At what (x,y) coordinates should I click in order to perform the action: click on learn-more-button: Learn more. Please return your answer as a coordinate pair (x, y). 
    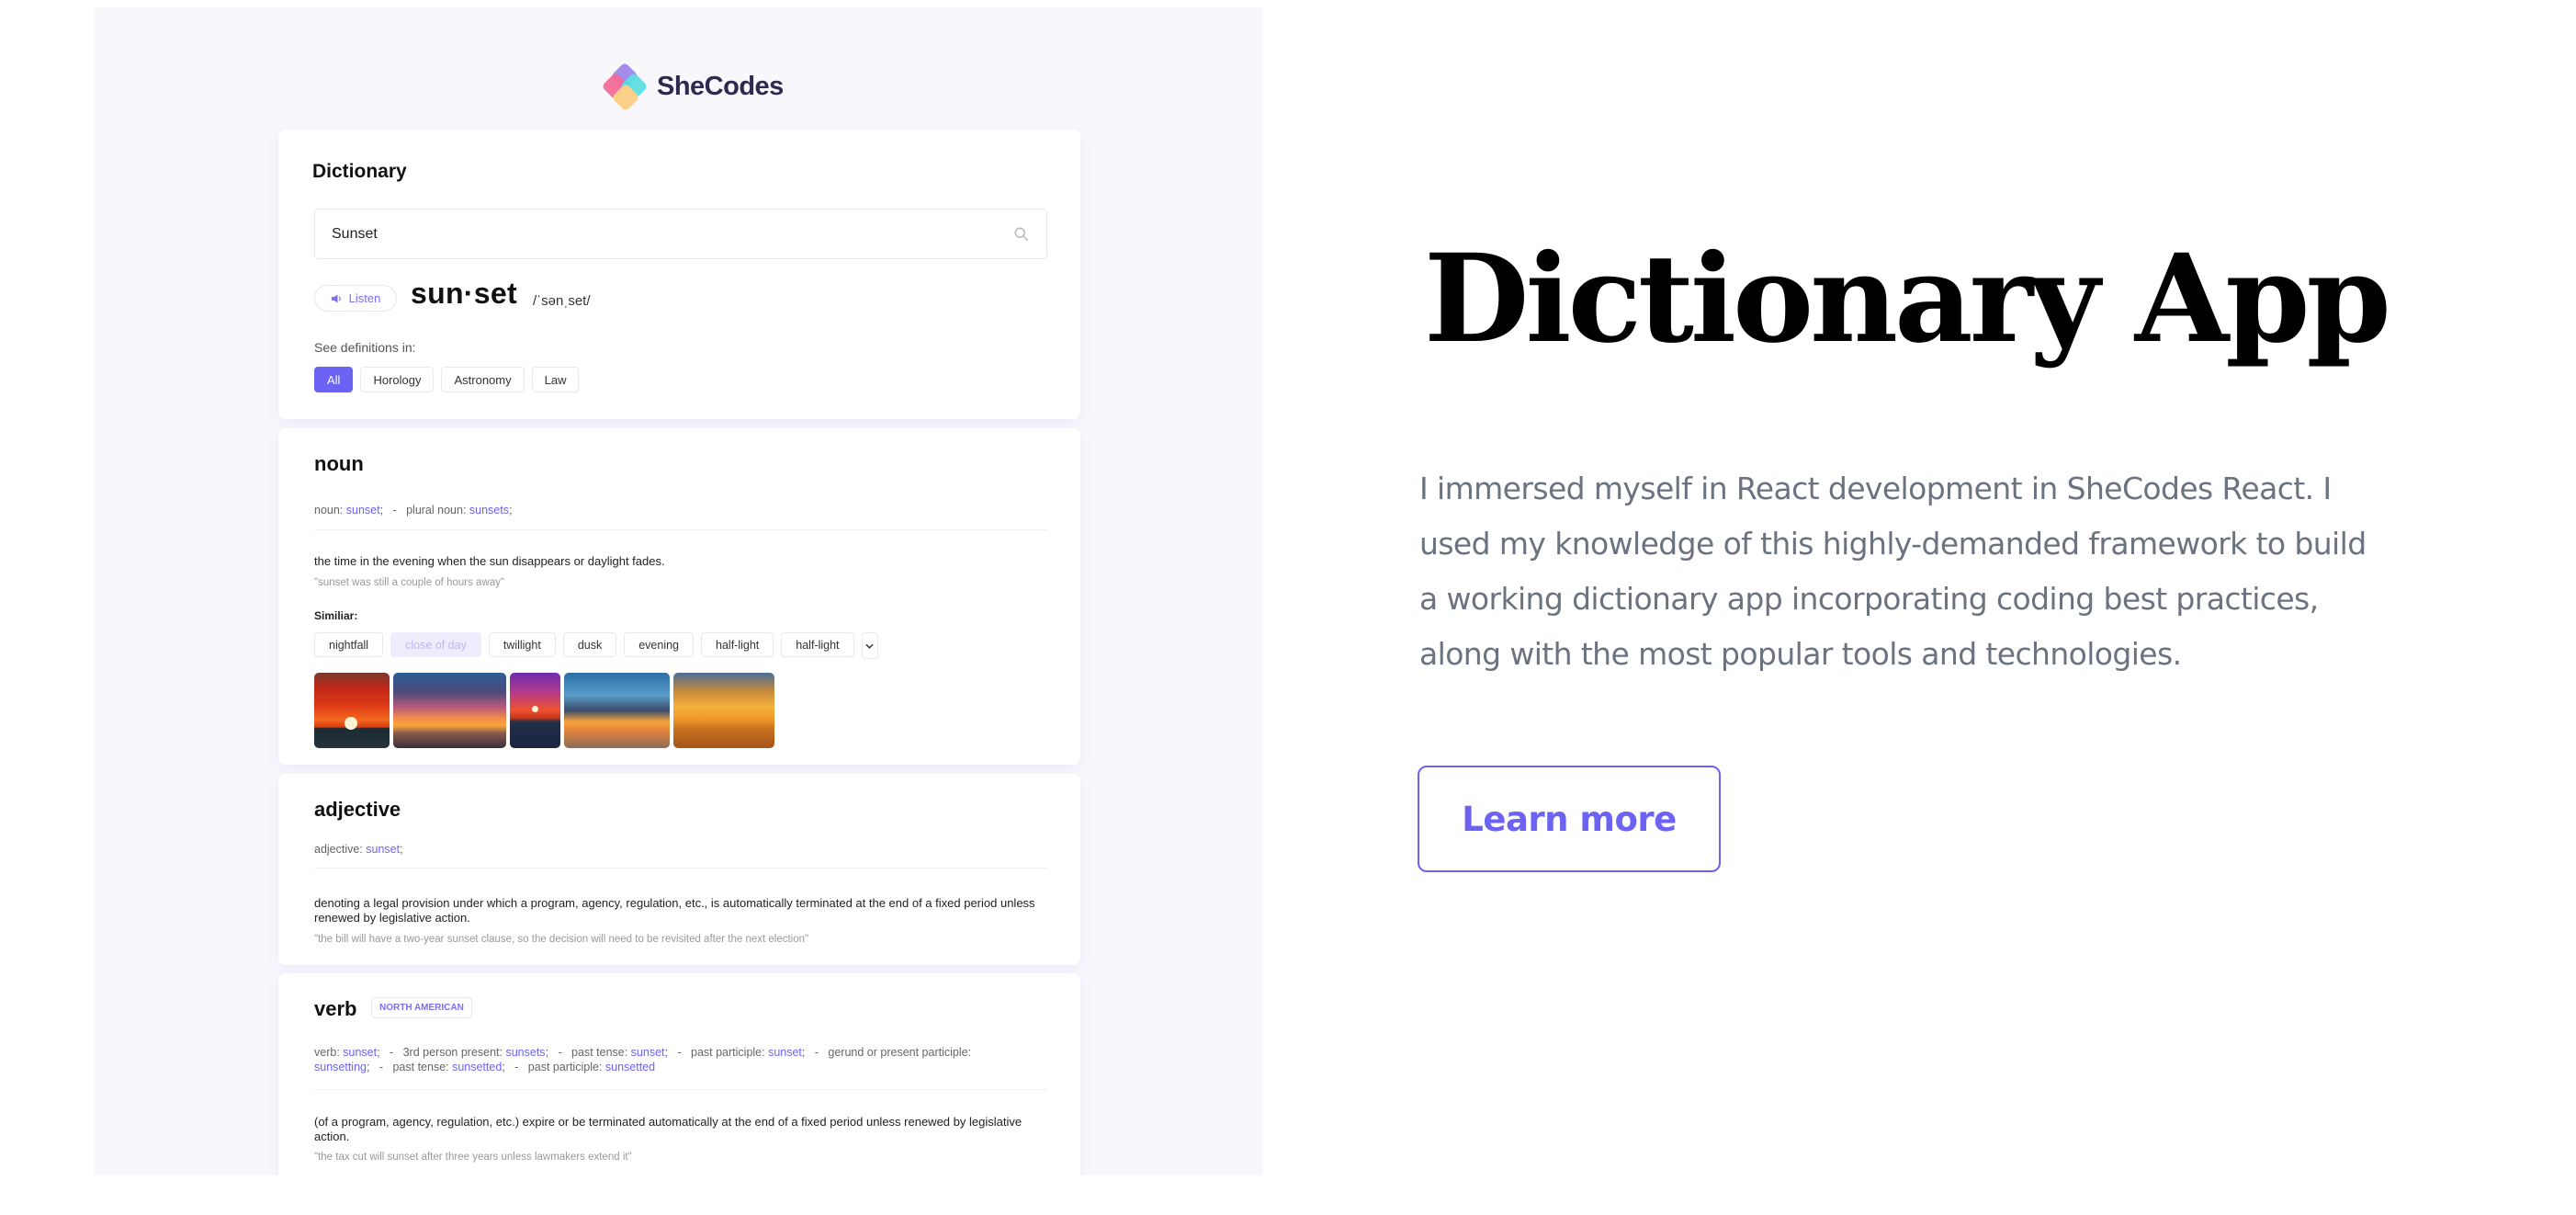
    Looking at the image, I should click on (1569, 819).